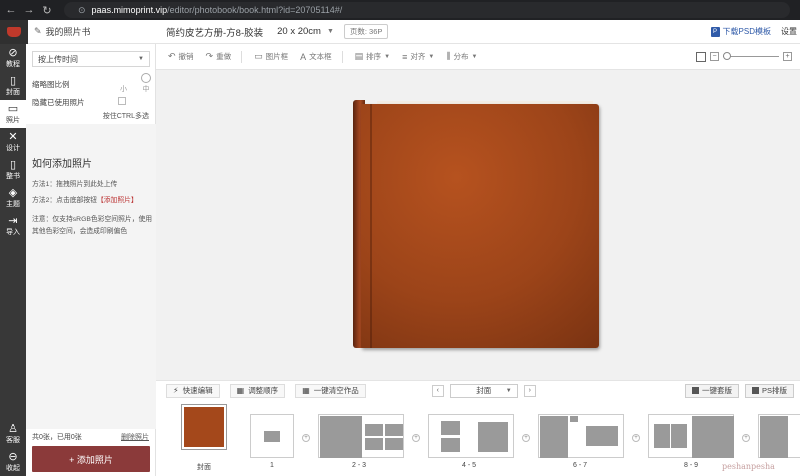  I want to click on clear-all-label: 一键清空作品, so click(336, 390).